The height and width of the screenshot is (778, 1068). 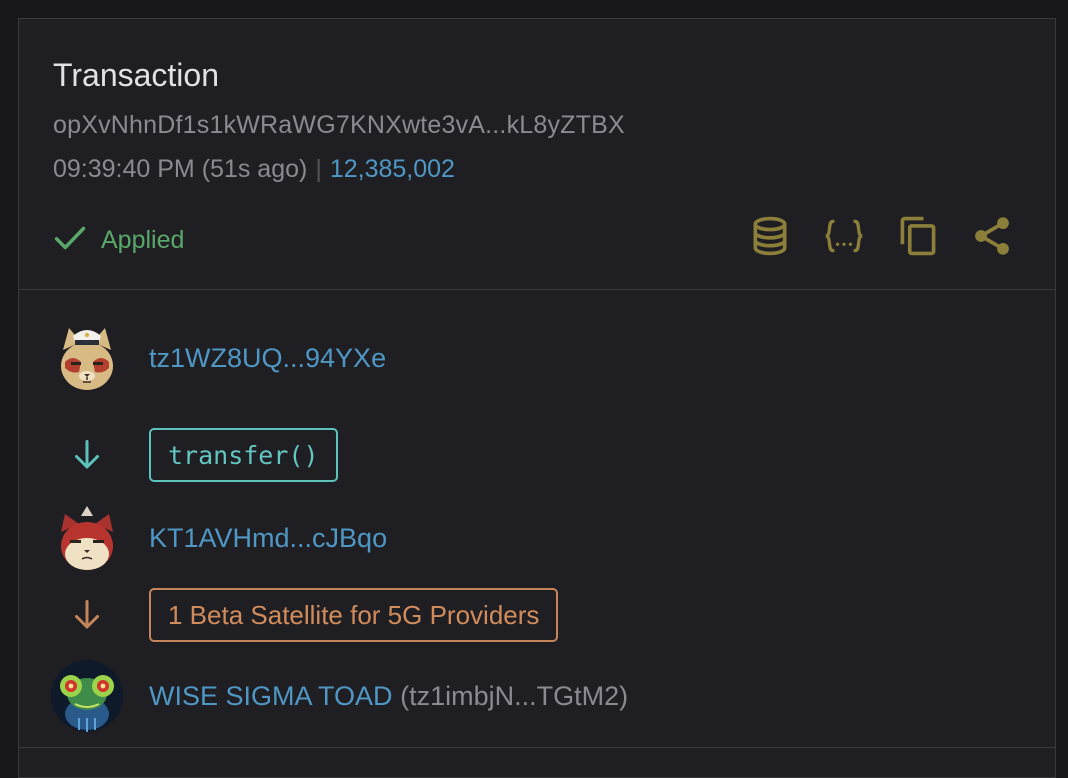 I want to click on copy-icon, so click(x=918, y=236).